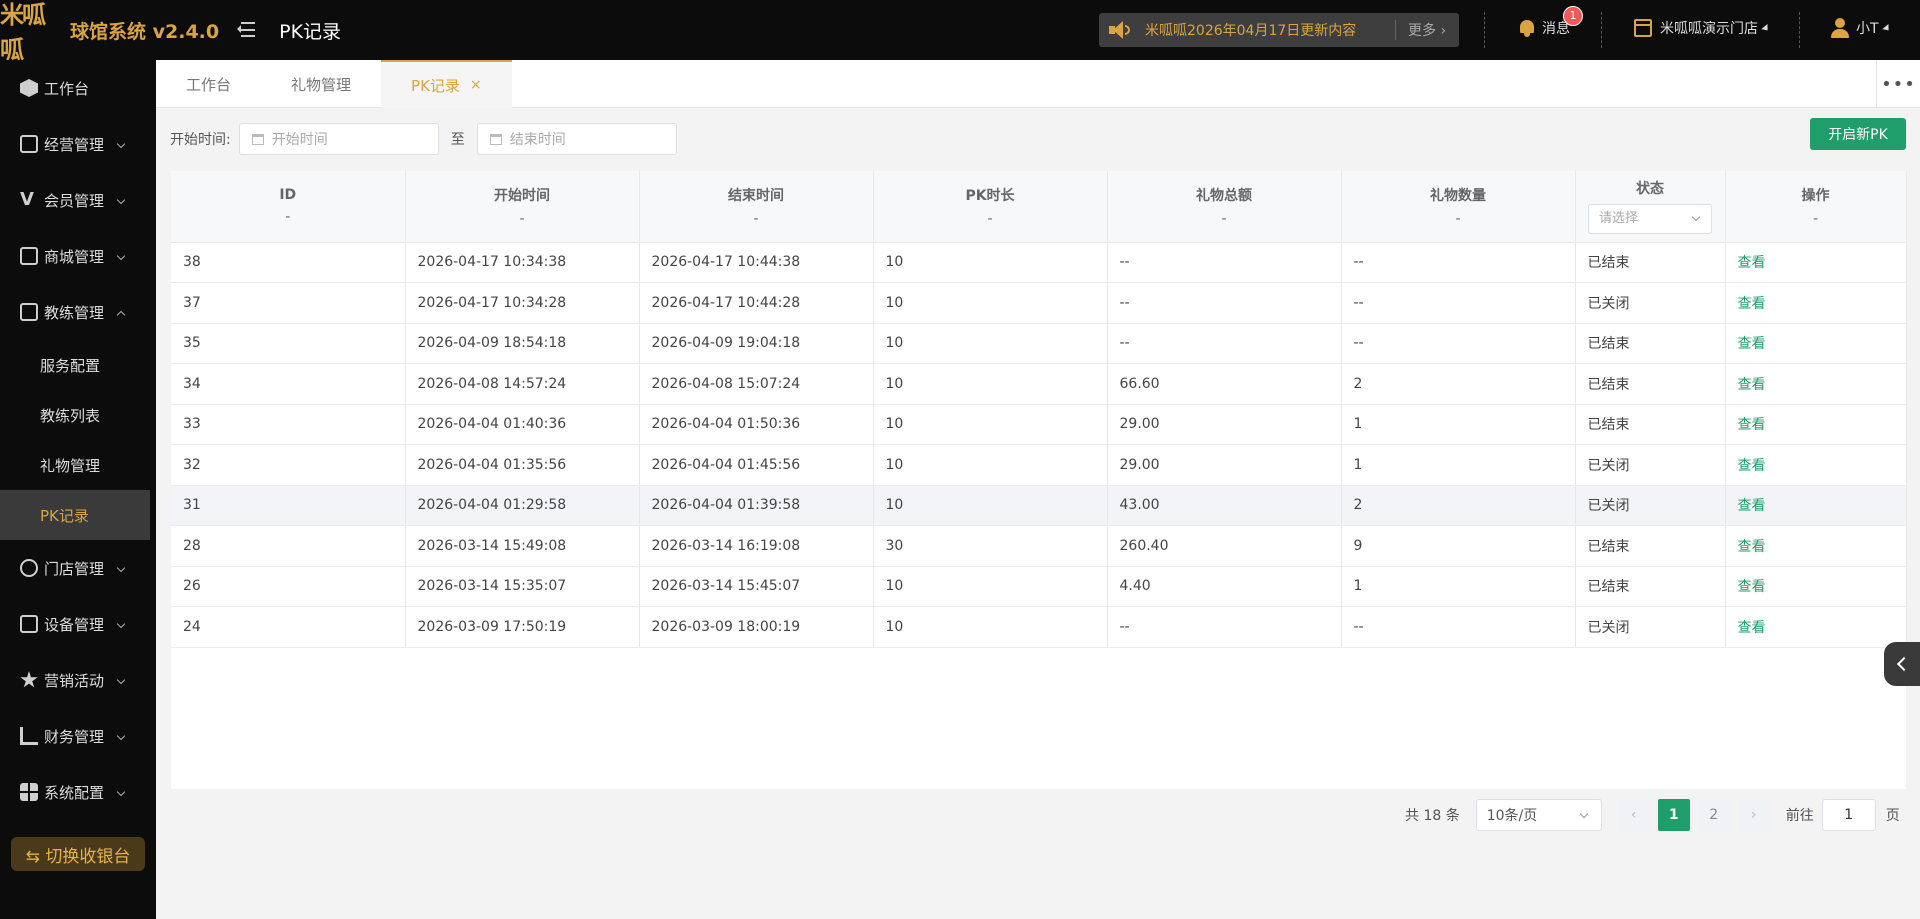 This screenshot has width=1920, height=919. What do you see at coordinates (1544, 28) in the screenshot?
I see `messages-button: 消息` at bounding box center [1544, 28].